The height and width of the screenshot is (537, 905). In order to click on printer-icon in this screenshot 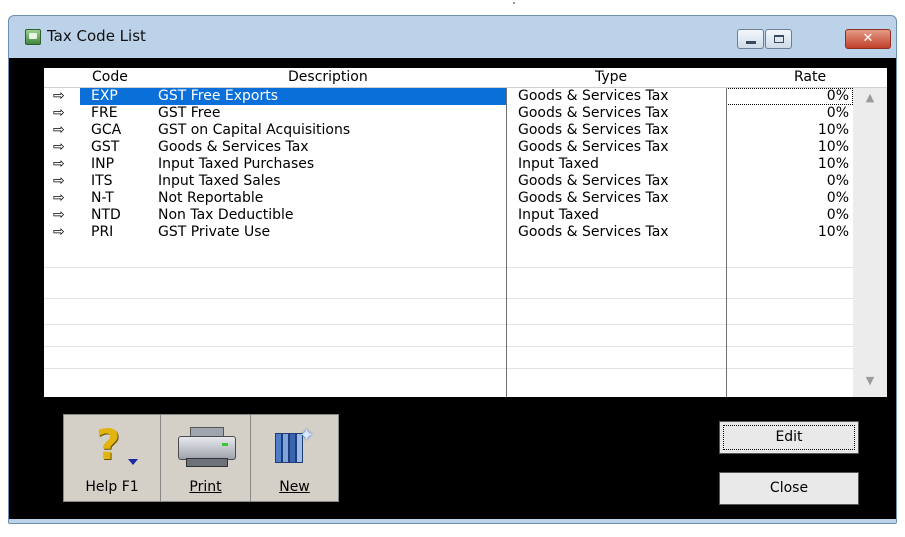, I will do `click(207, 447)`.